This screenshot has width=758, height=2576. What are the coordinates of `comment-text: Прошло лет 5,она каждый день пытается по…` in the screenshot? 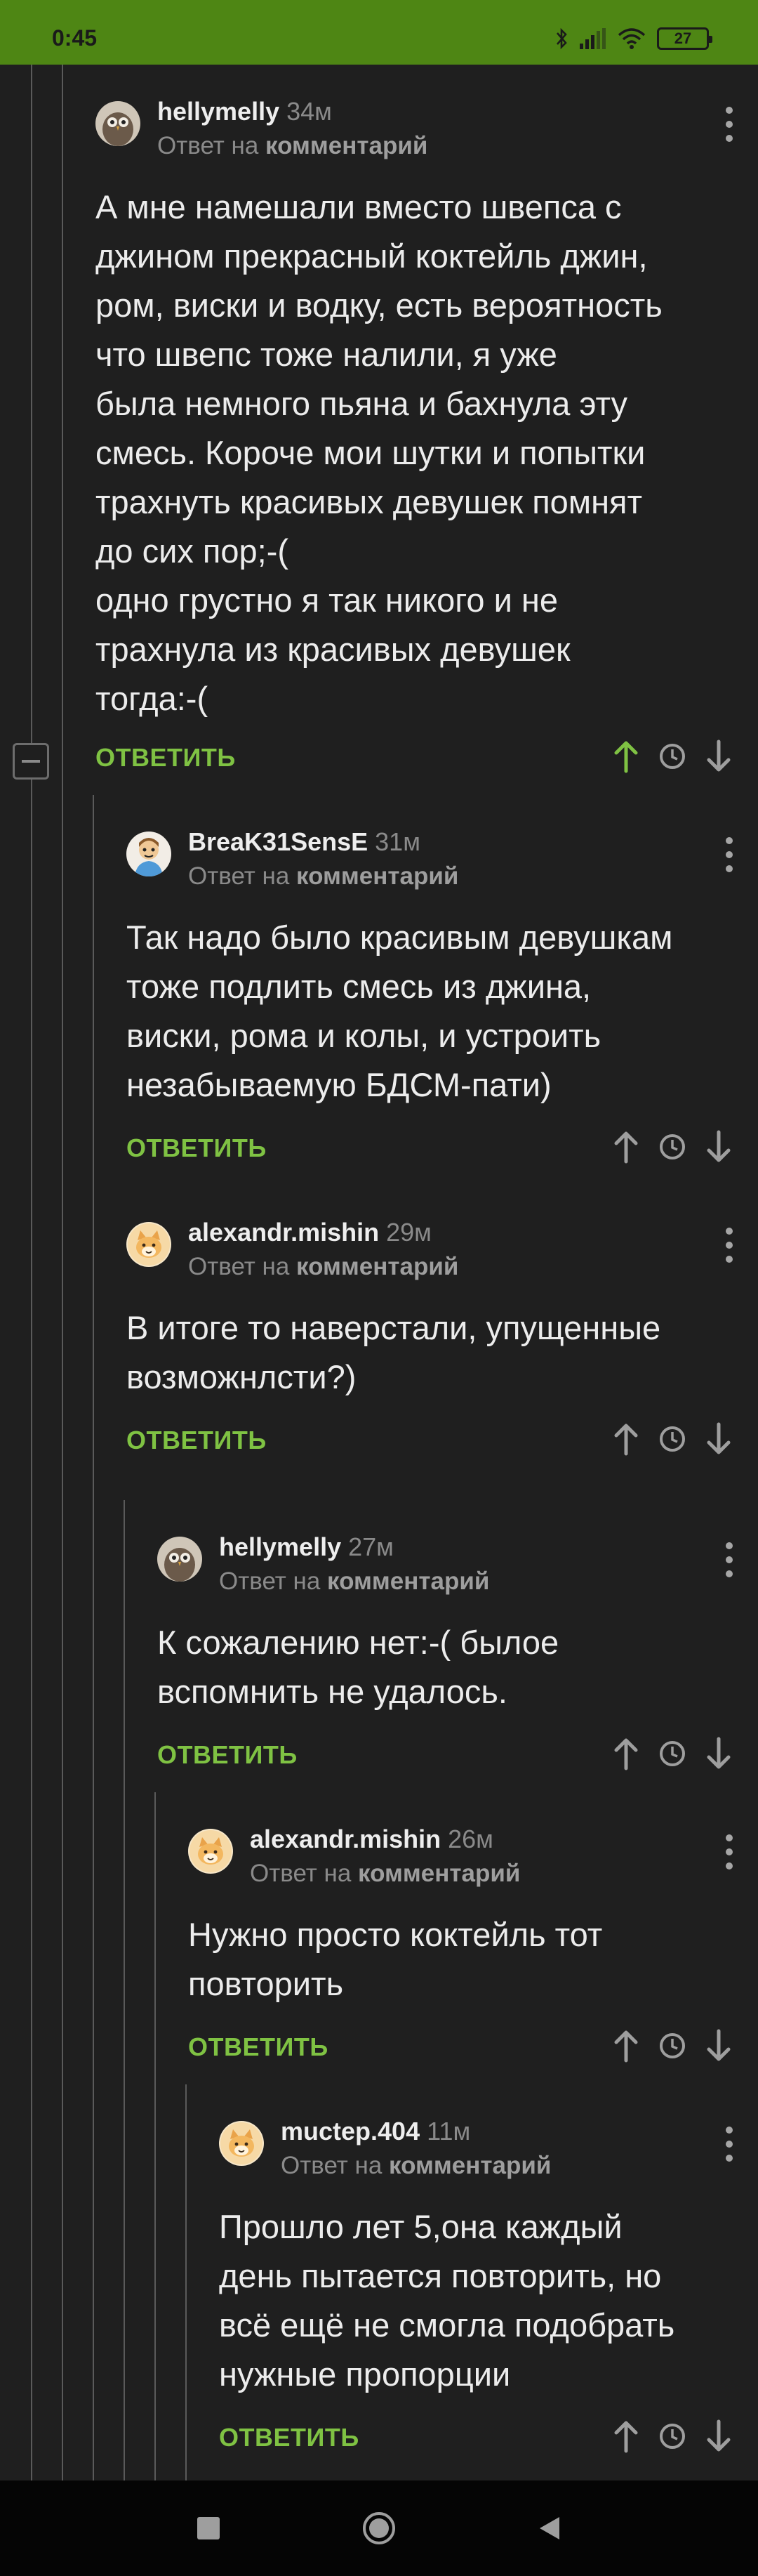 It's located at (447, 2300).